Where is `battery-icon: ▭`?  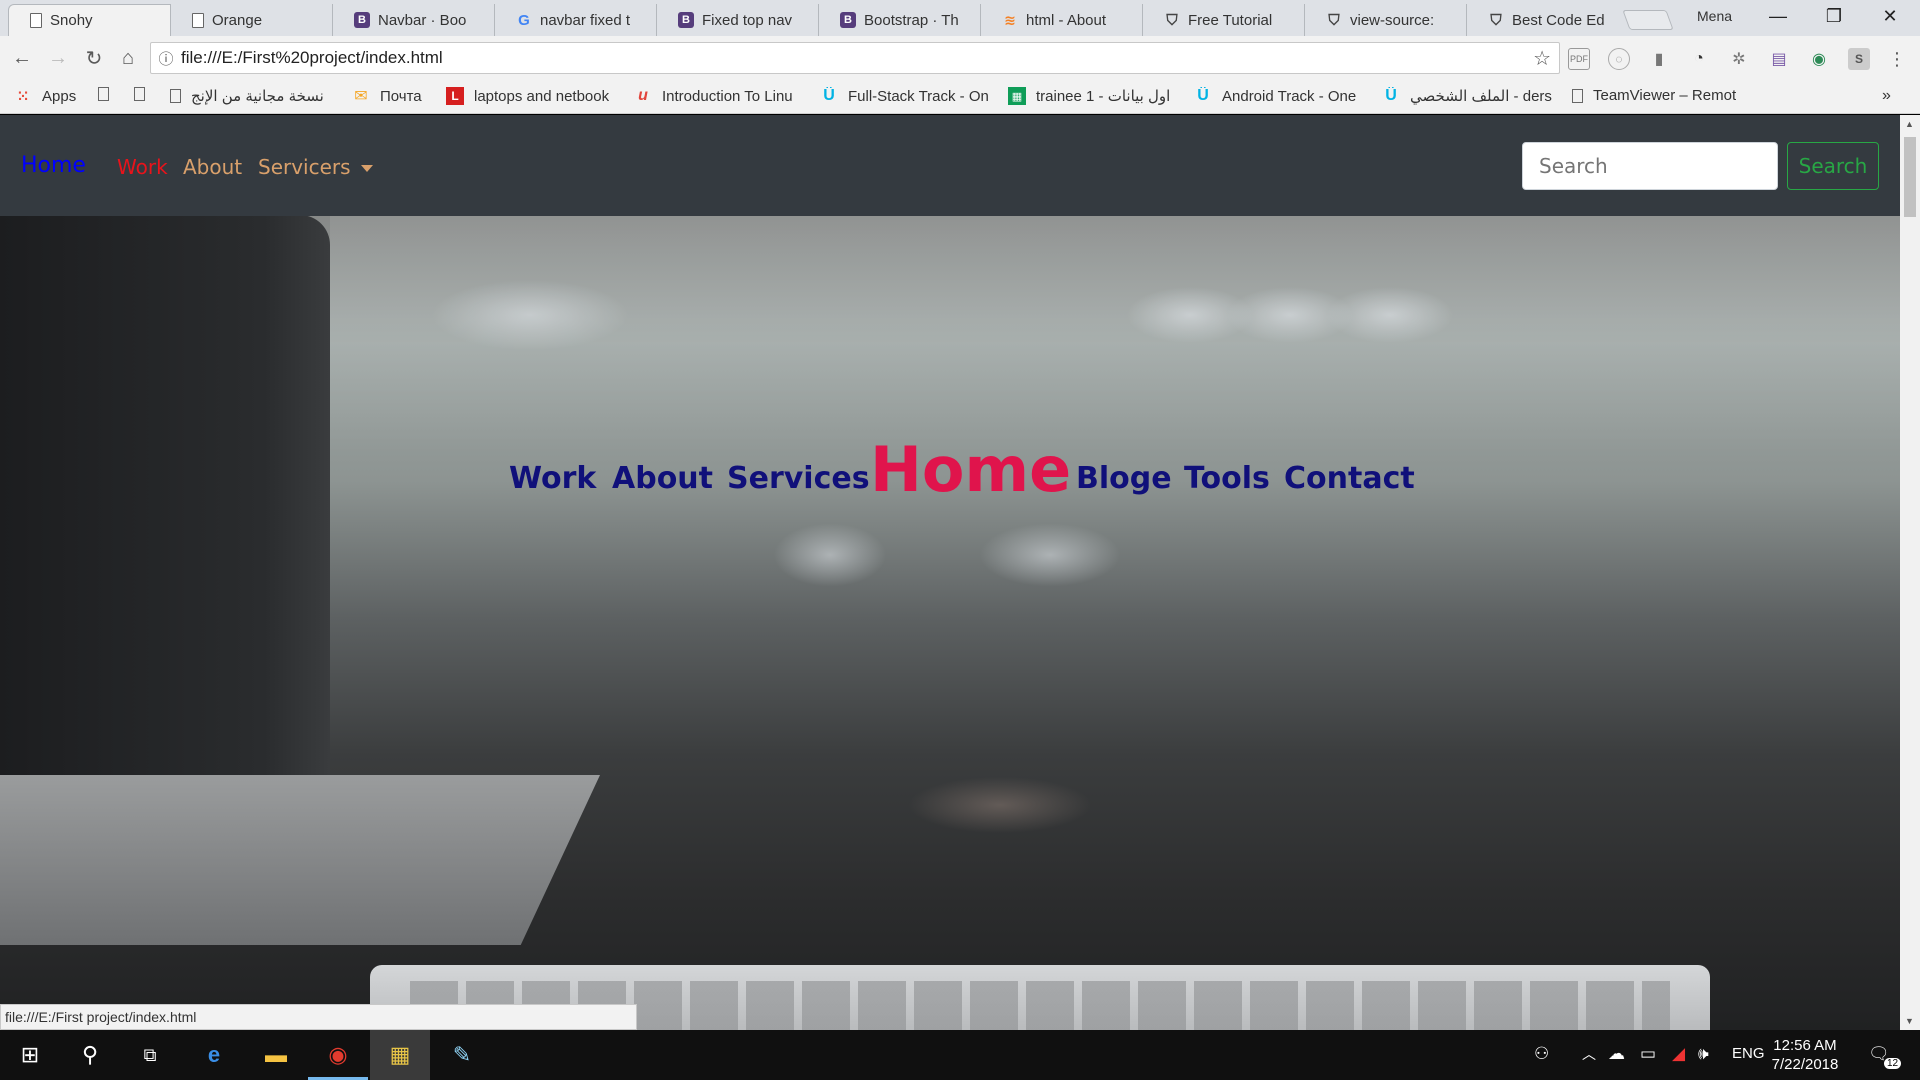 battery-icon: ▭ is located at coordinates (1648, 1054).